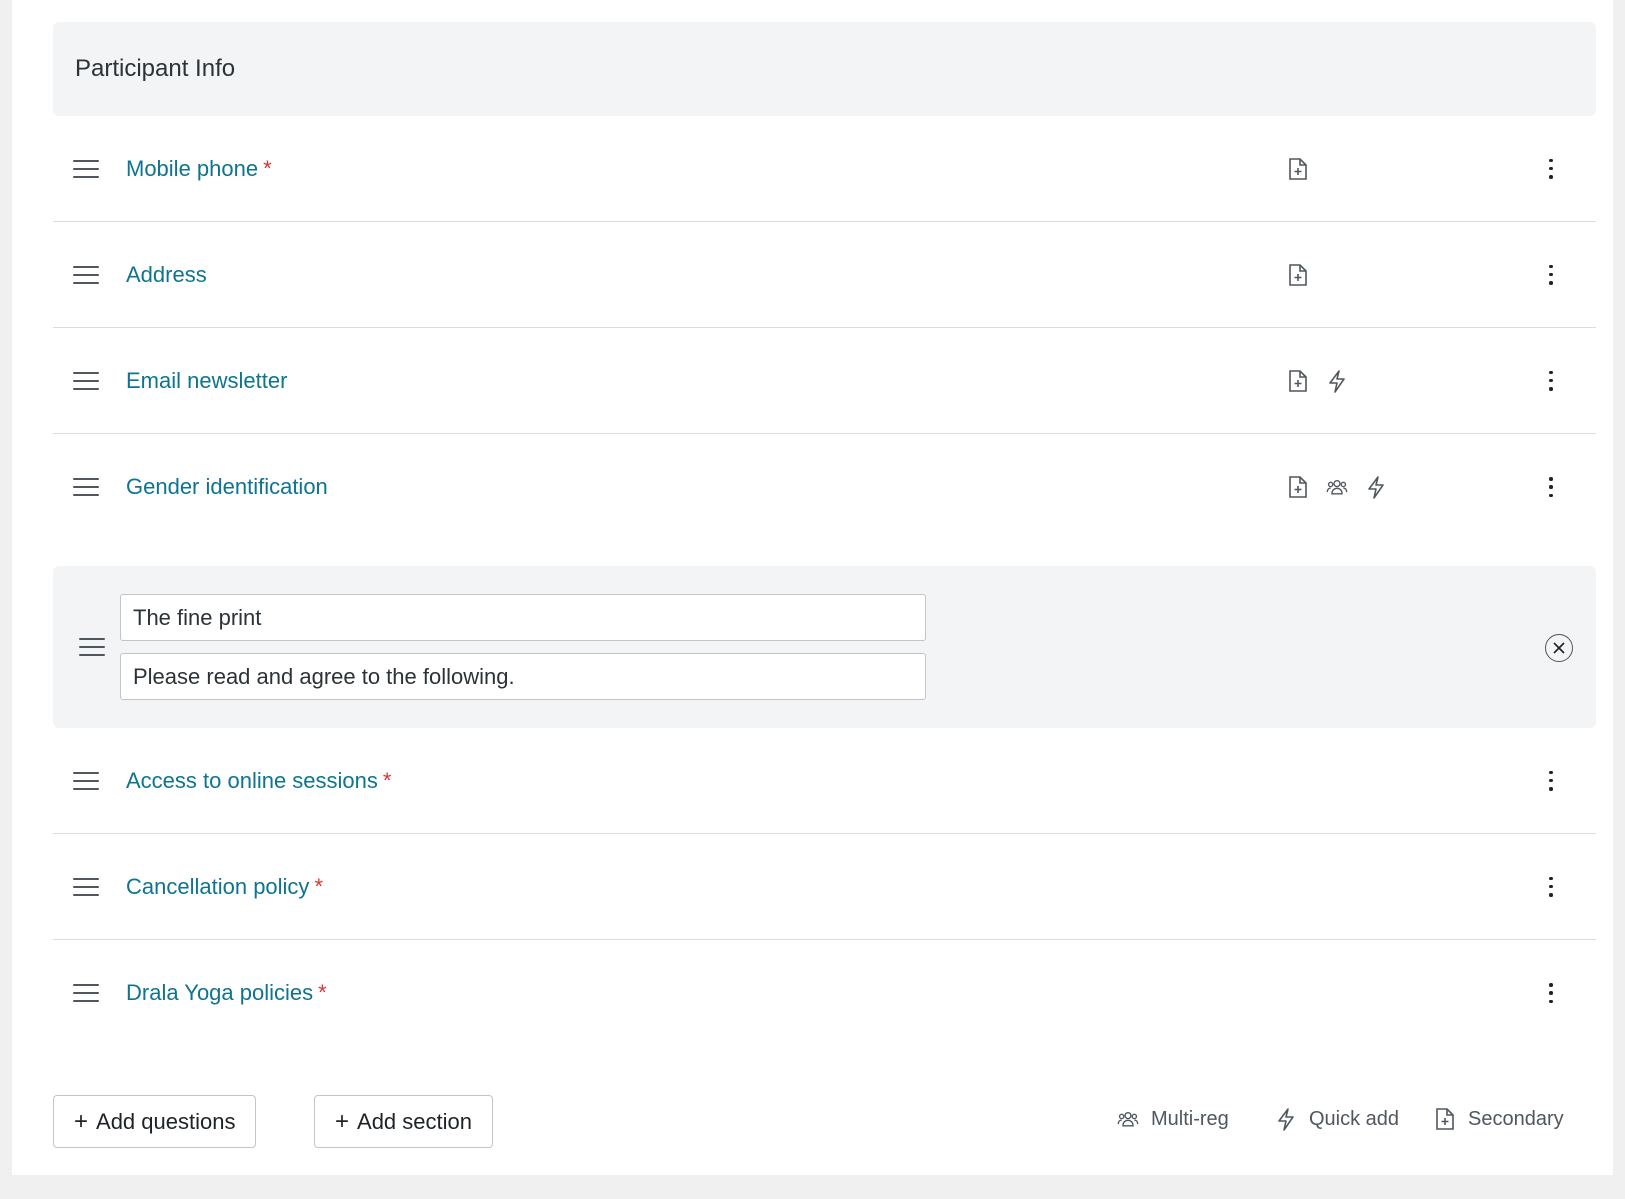  I want to click on section-title-input, so click(523, 617).